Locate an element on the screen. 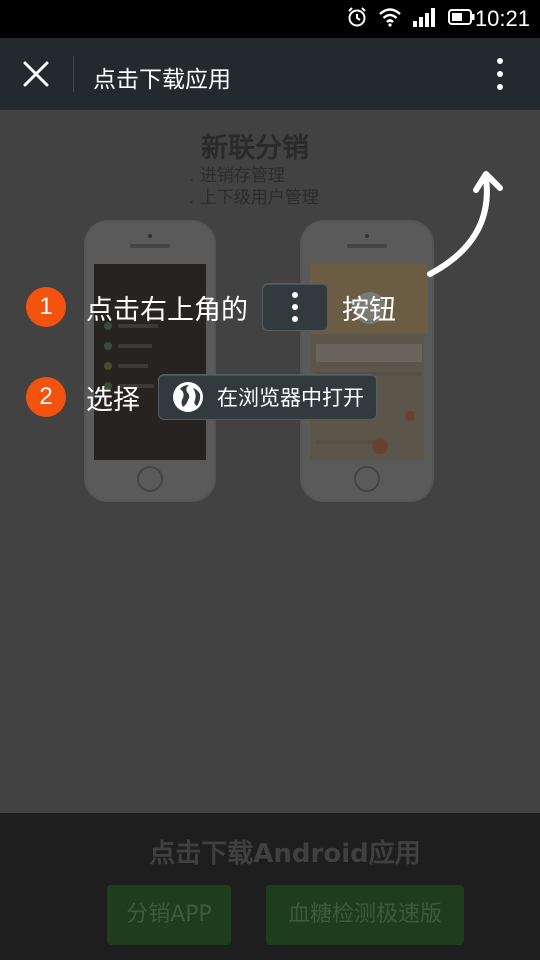 This screenshot has width=540, height=960. open-in-browser-hint: 在浏览器中打开 is located at coordinates (267, 397).